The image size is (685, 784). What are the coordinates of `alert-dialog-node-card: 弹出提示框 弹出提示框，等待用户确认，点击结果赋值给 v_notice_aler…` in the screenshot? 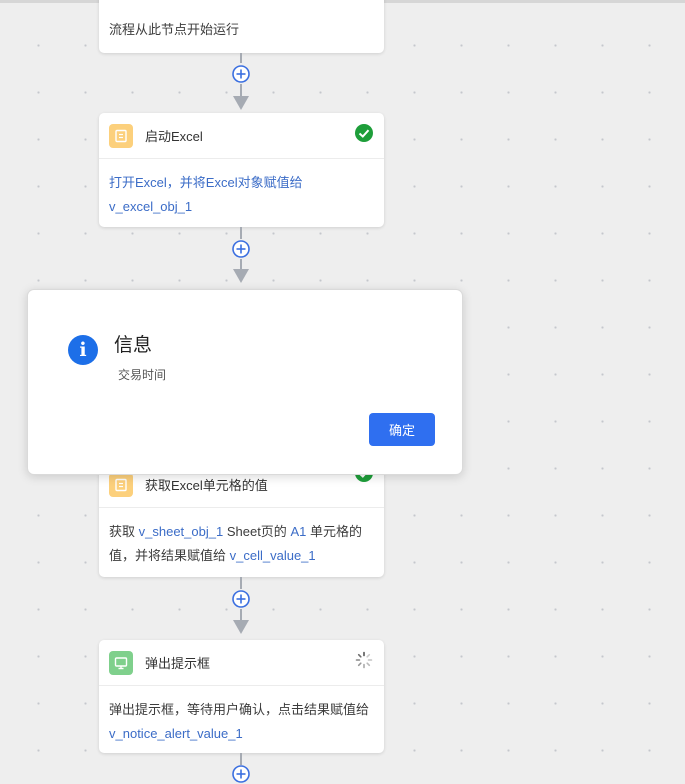 It's located at (241, 696).